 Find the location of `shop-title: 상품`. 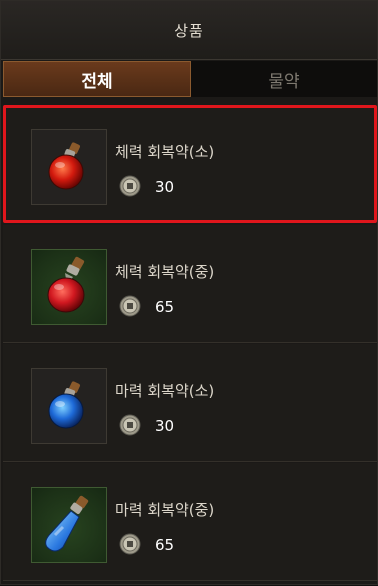

shop-title: 상품 is located at coordinates (189, 30).